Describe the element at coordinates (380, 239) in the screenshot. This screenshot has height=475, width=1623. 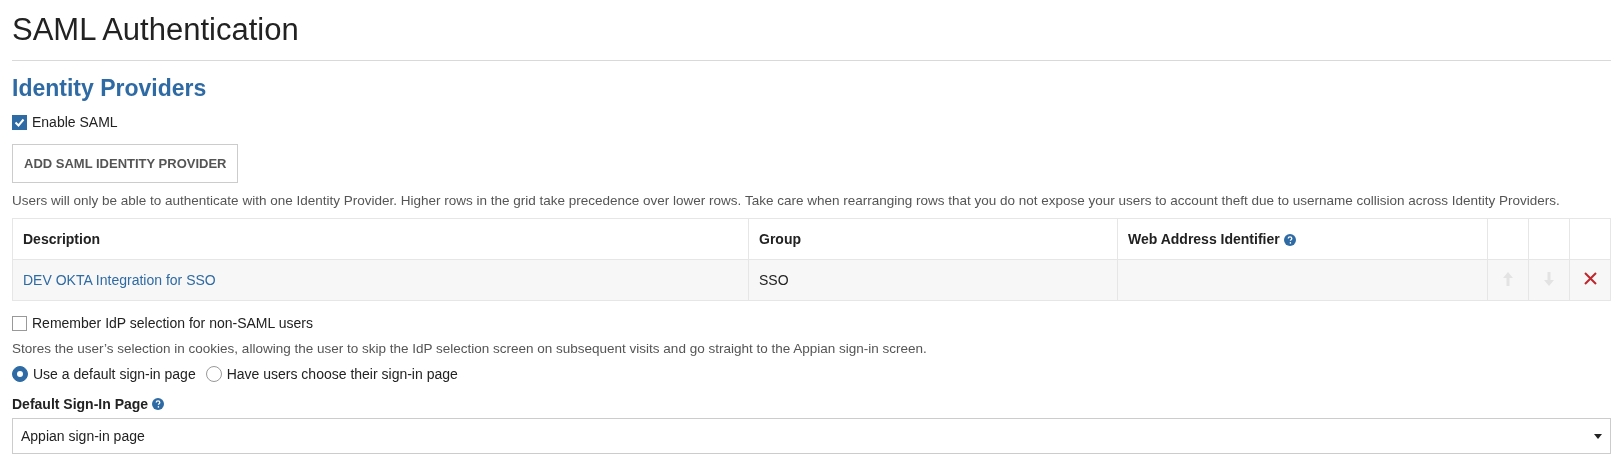
I see `column-header: Description` at that location.